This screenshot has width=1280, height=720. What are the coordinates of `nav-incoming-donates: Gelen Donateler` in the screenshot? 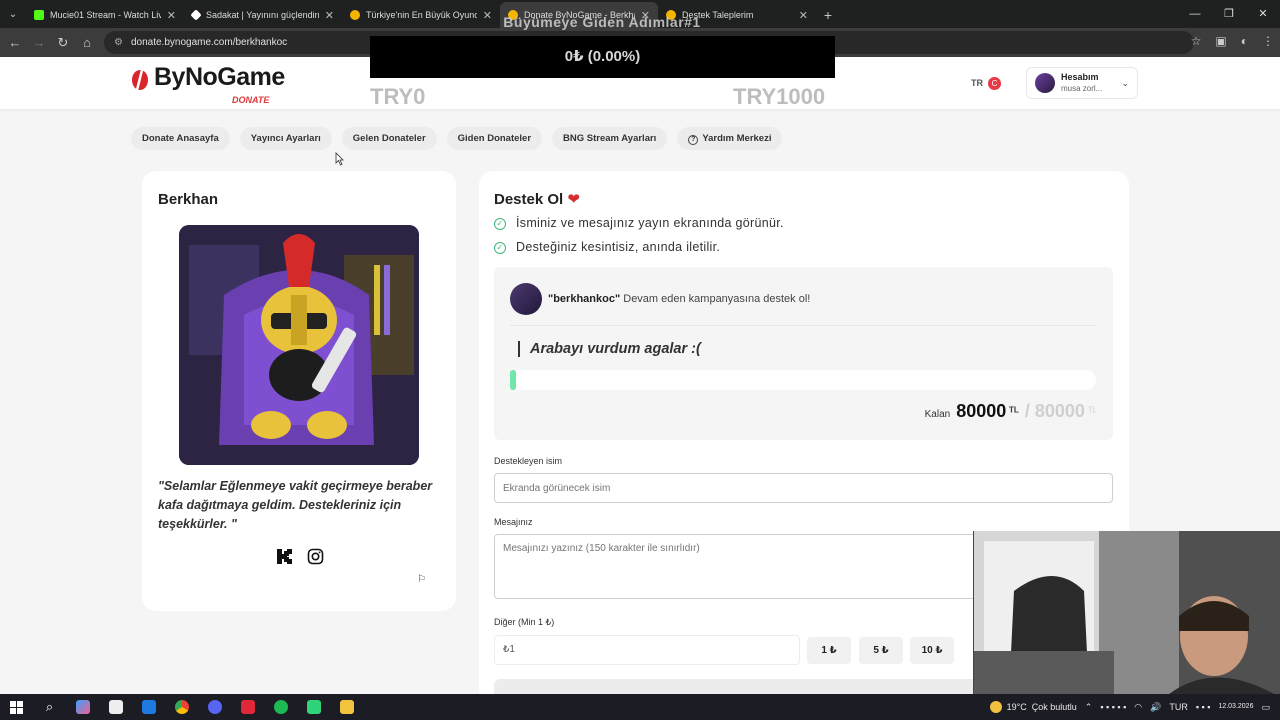 It's located at (389, 138).